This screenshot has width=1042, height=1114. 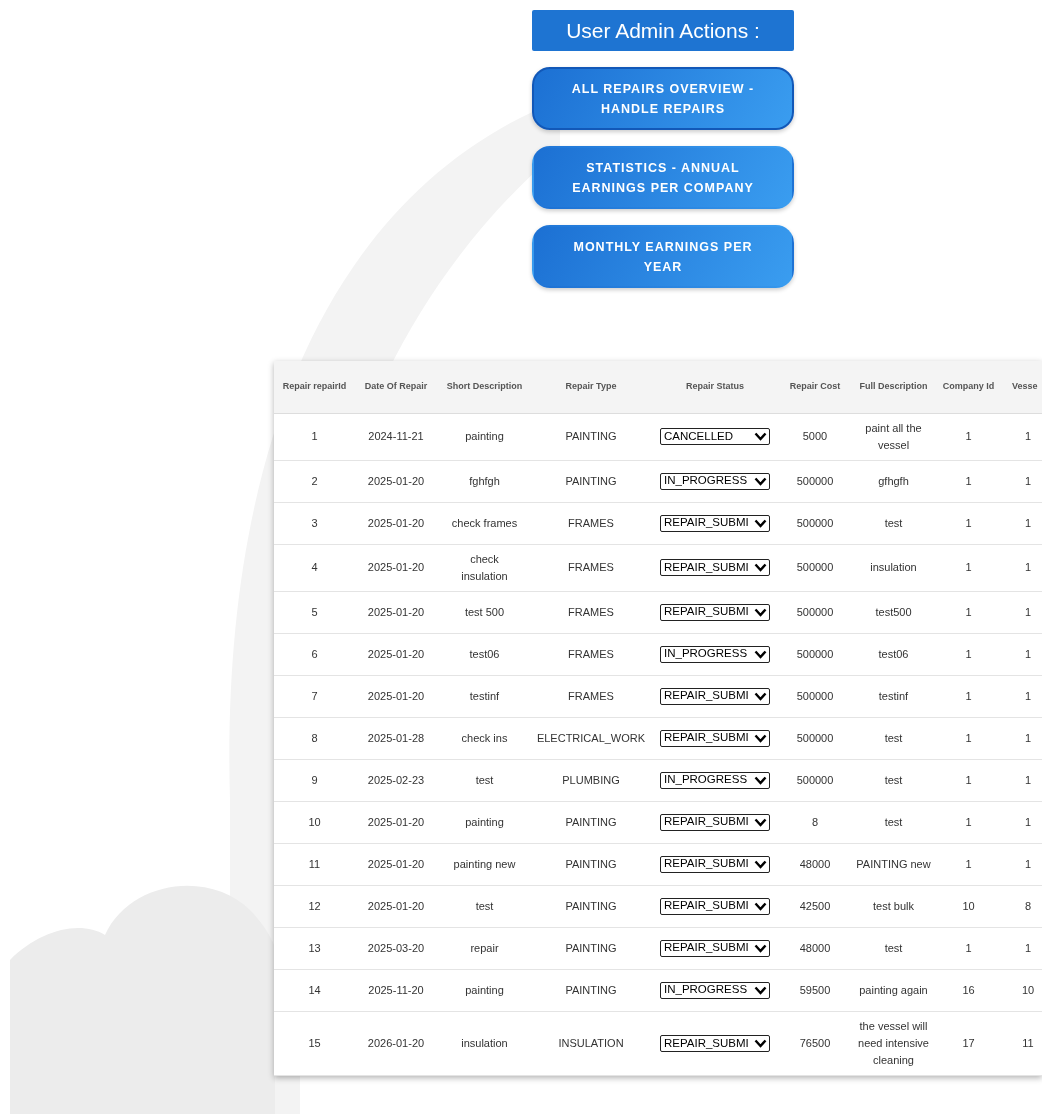 I want to click on table-cell: painting new, so click(x=484, y=863).